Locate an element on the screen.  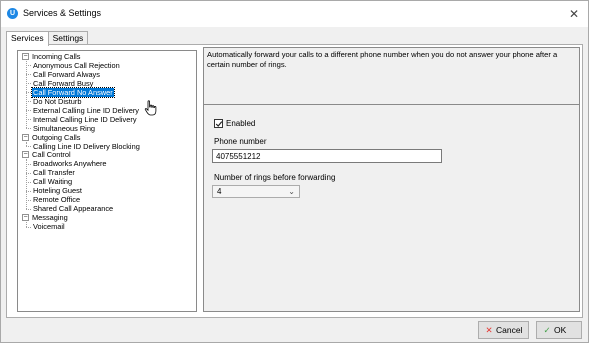
ok-label: OK is located at coordinates (560, 330).